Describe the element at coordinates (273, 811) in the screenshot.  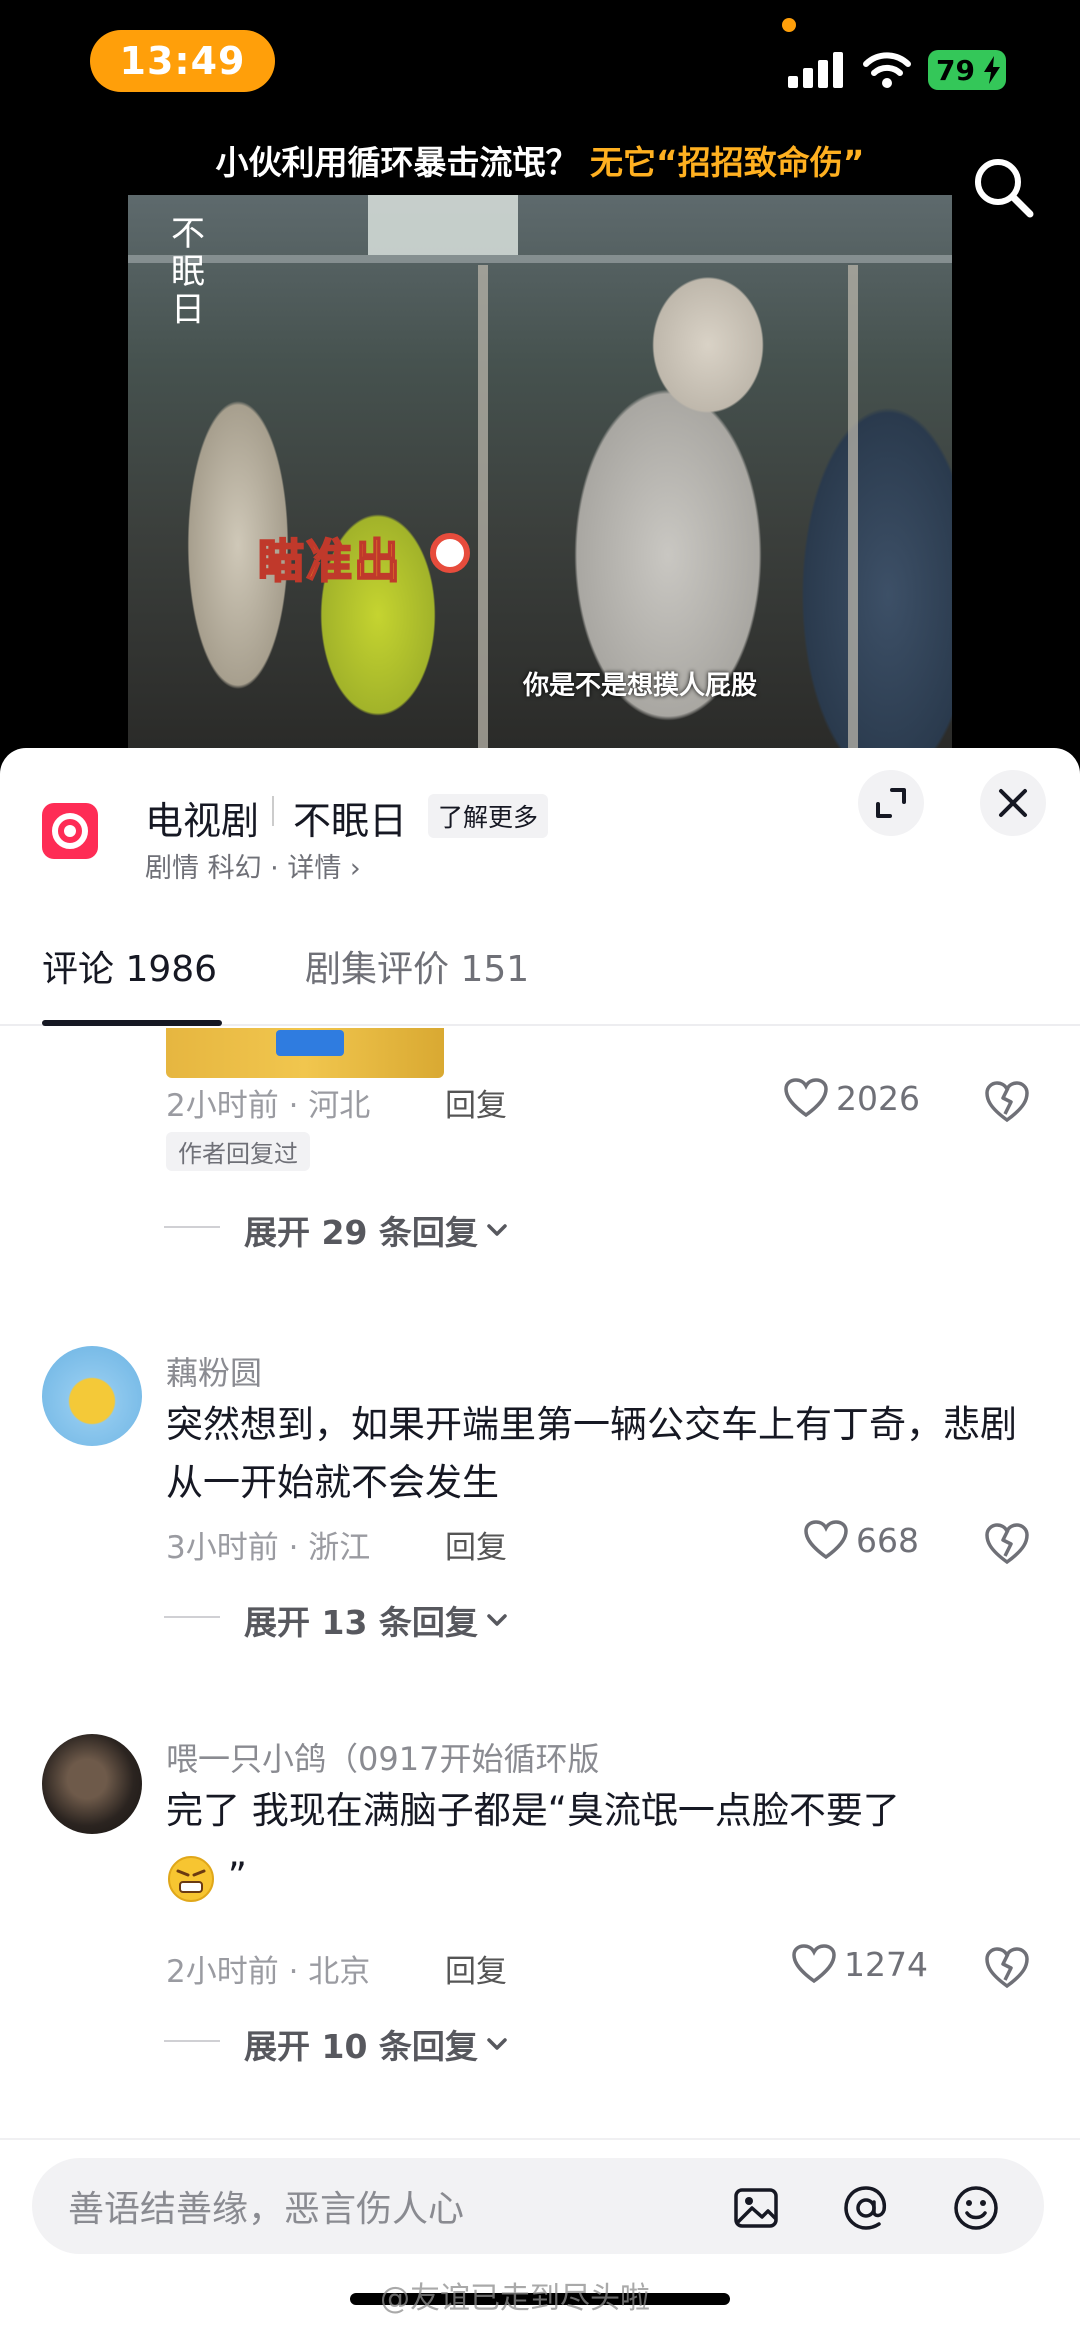
I see `divider` at that location.